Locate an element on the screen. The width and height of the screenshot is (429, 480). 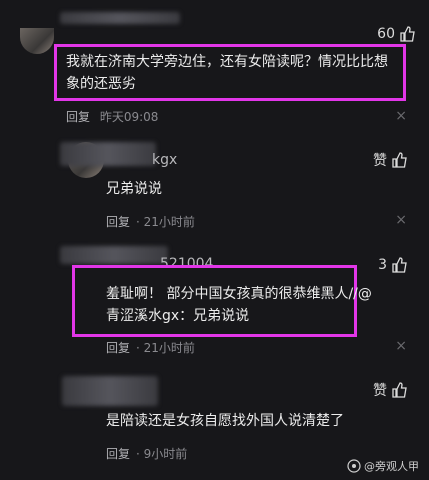
like-count: 60 is located at coordinates (386, 34).